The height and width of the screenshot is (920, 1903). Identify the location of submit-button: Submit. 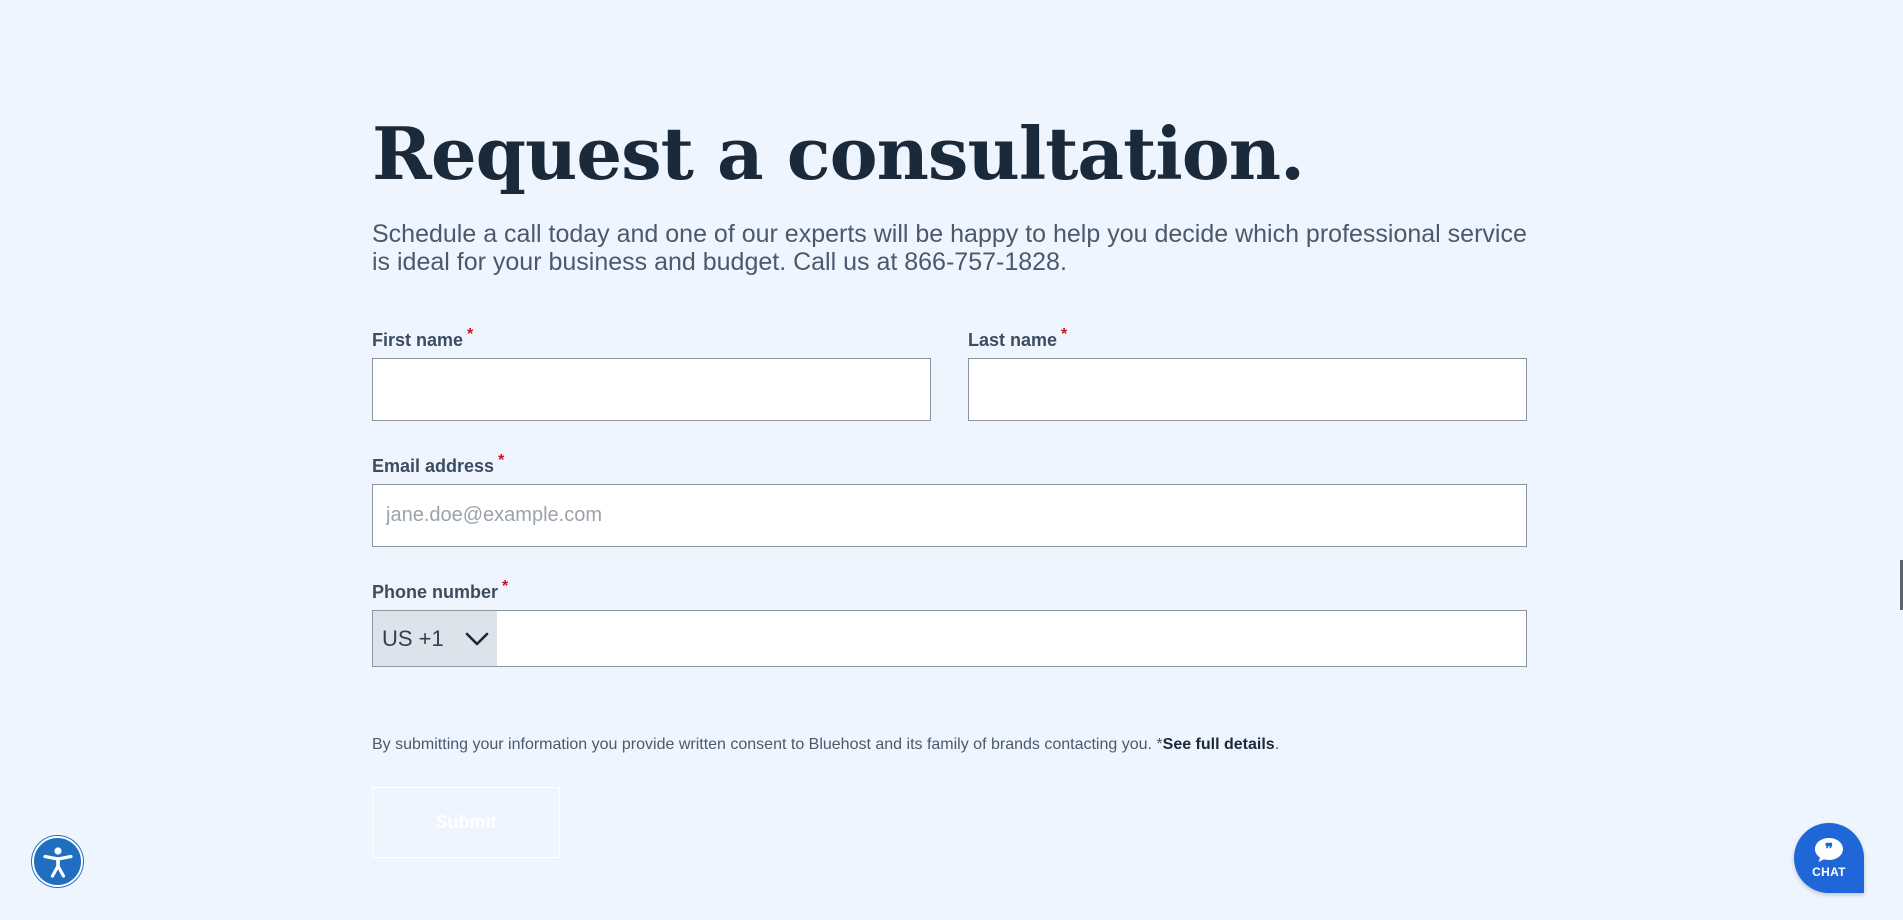
(466, 822).